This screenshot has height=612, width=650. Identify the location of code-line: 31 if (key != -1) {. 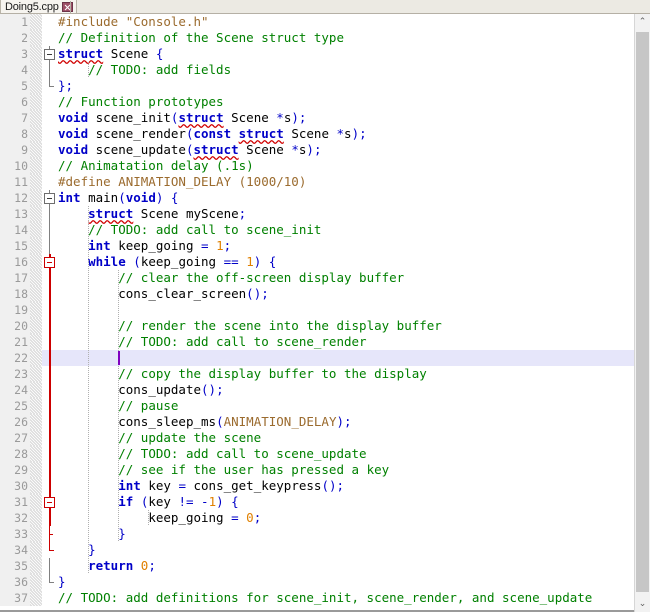
(317, 502).